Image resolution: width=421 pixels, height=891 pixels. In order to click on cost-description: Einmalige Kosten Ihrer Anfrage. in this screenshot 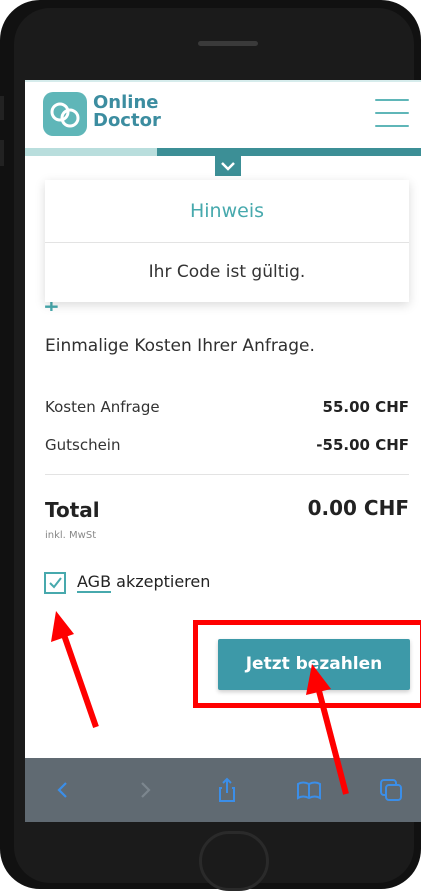, I will do `click(180, 346)`.